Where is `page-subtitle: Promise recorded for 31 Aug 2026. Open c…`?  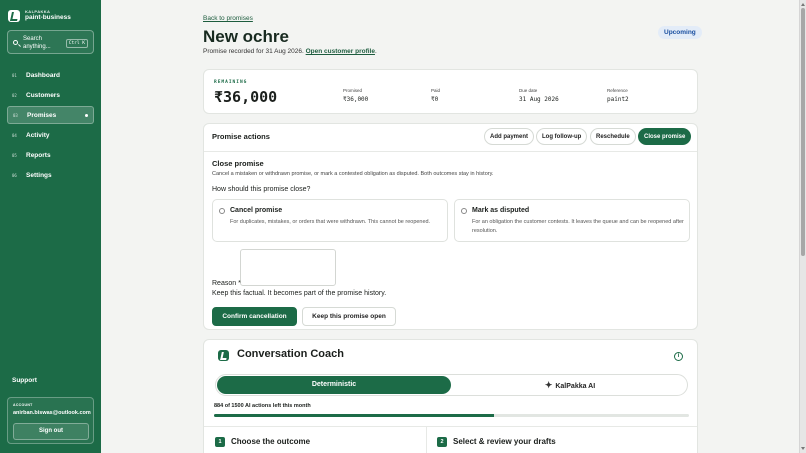
page-subtitle: Promise recorded for 31 Aug 2026. Open c… is located at coordinates (290, 51).